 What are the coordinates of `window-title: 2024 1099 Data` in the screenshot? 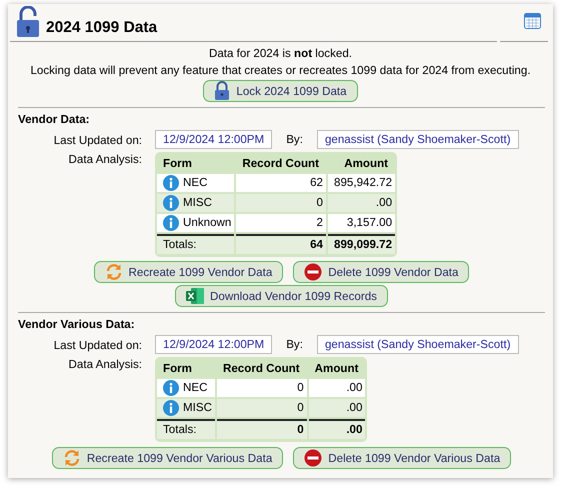 It's located at (102, 28).